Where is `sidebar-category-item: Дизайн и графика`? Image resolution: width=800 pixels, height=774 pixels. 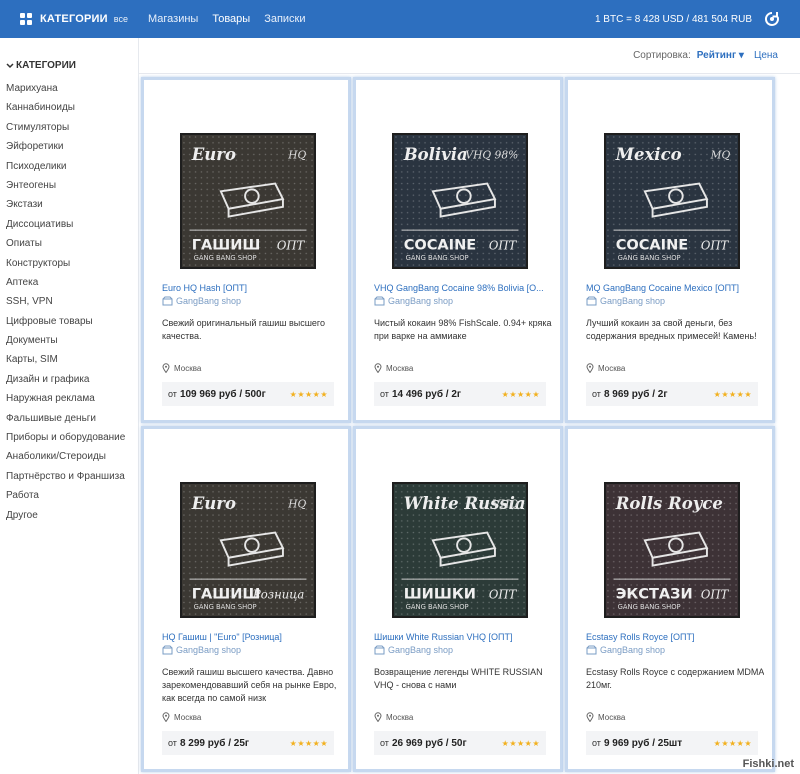 sidebar-category-item: Дизайн и графика is located at coordinates (69, 379).